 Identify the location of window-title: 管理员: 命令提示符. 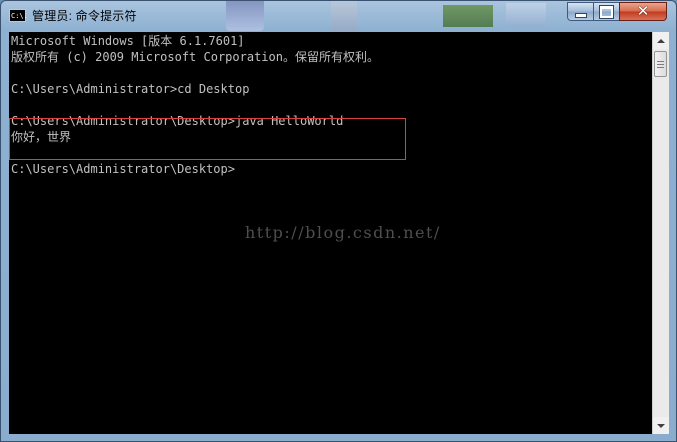
(84, 16).